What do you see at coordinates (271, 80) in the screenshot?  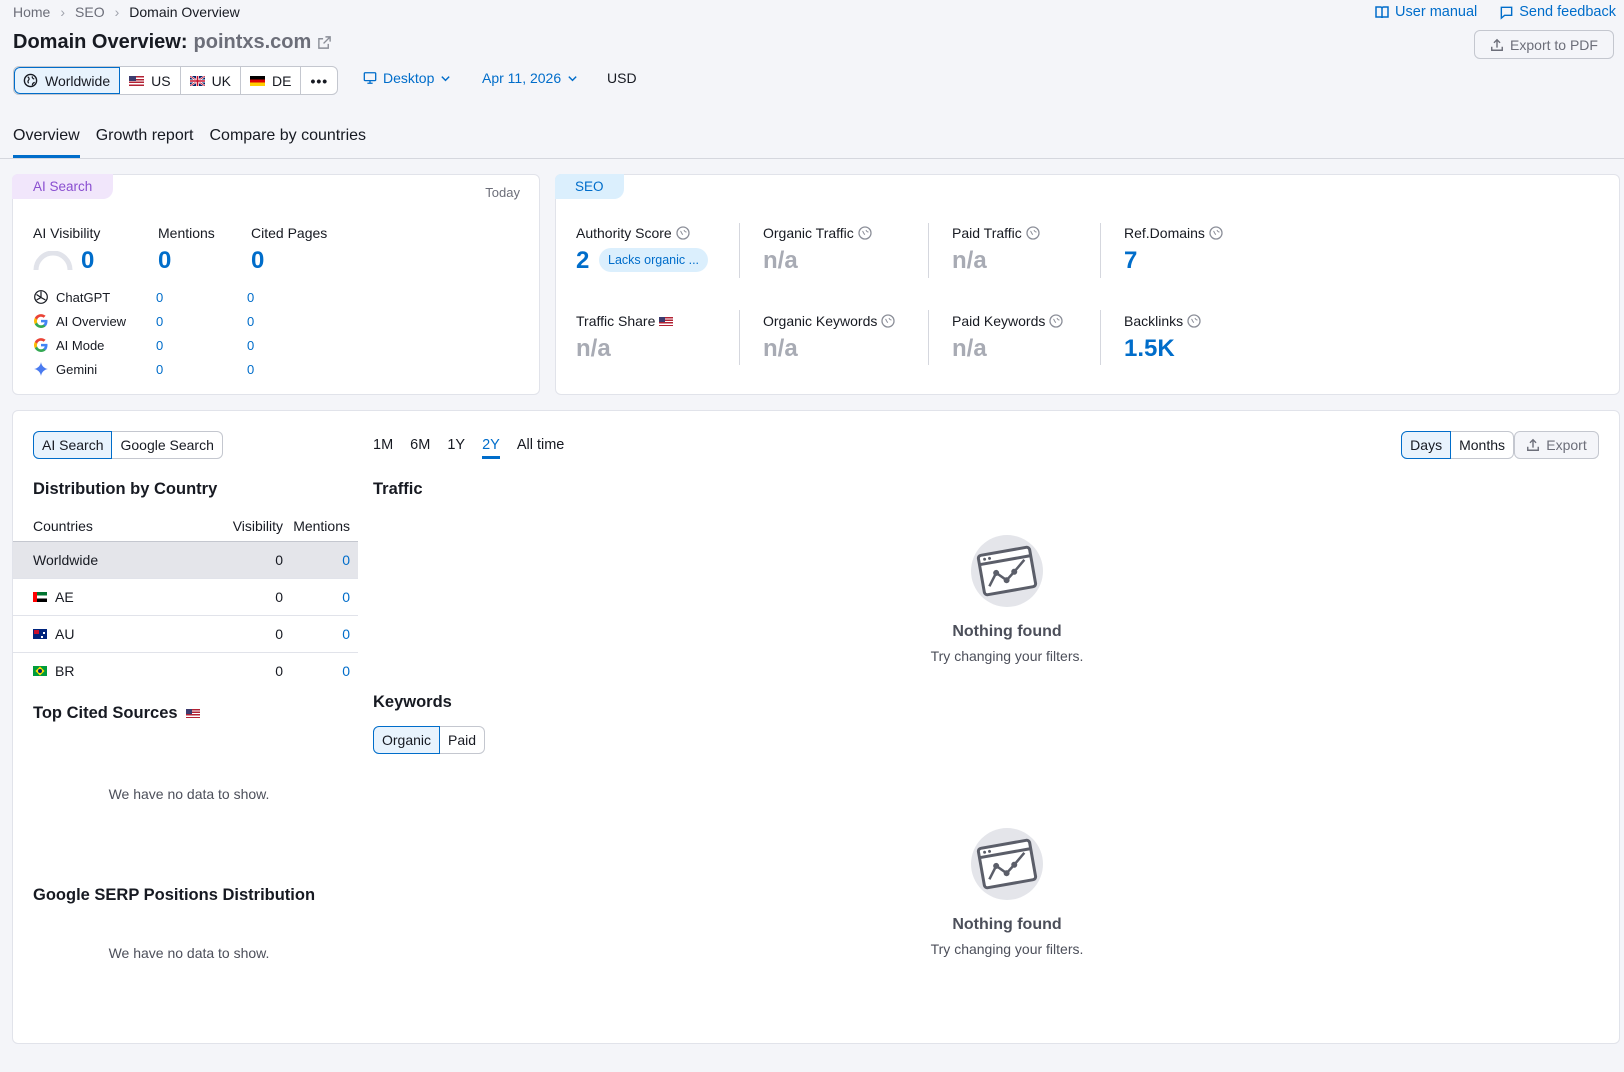 I see `region-de: DE` at bounding box center [271, 80].